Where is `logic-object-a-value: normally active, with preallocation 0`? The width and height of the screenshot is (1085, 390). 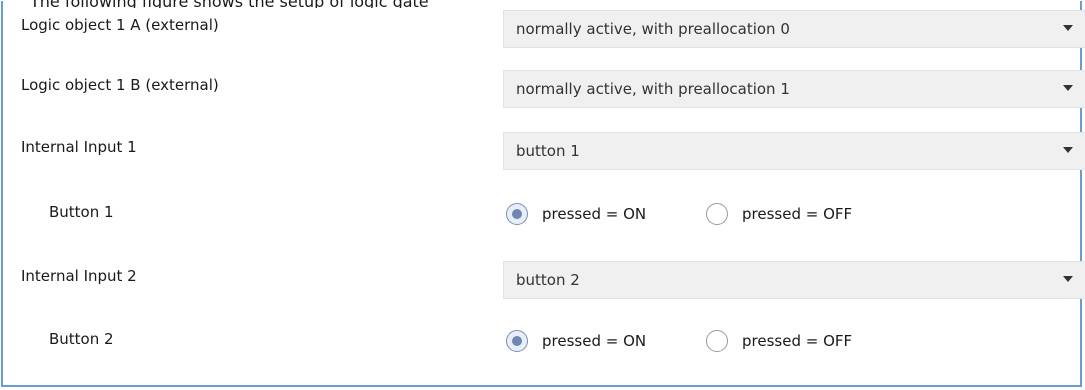
logic-object-a-value: normally active, with preallocation 0 is located at coordinates (653, 29).